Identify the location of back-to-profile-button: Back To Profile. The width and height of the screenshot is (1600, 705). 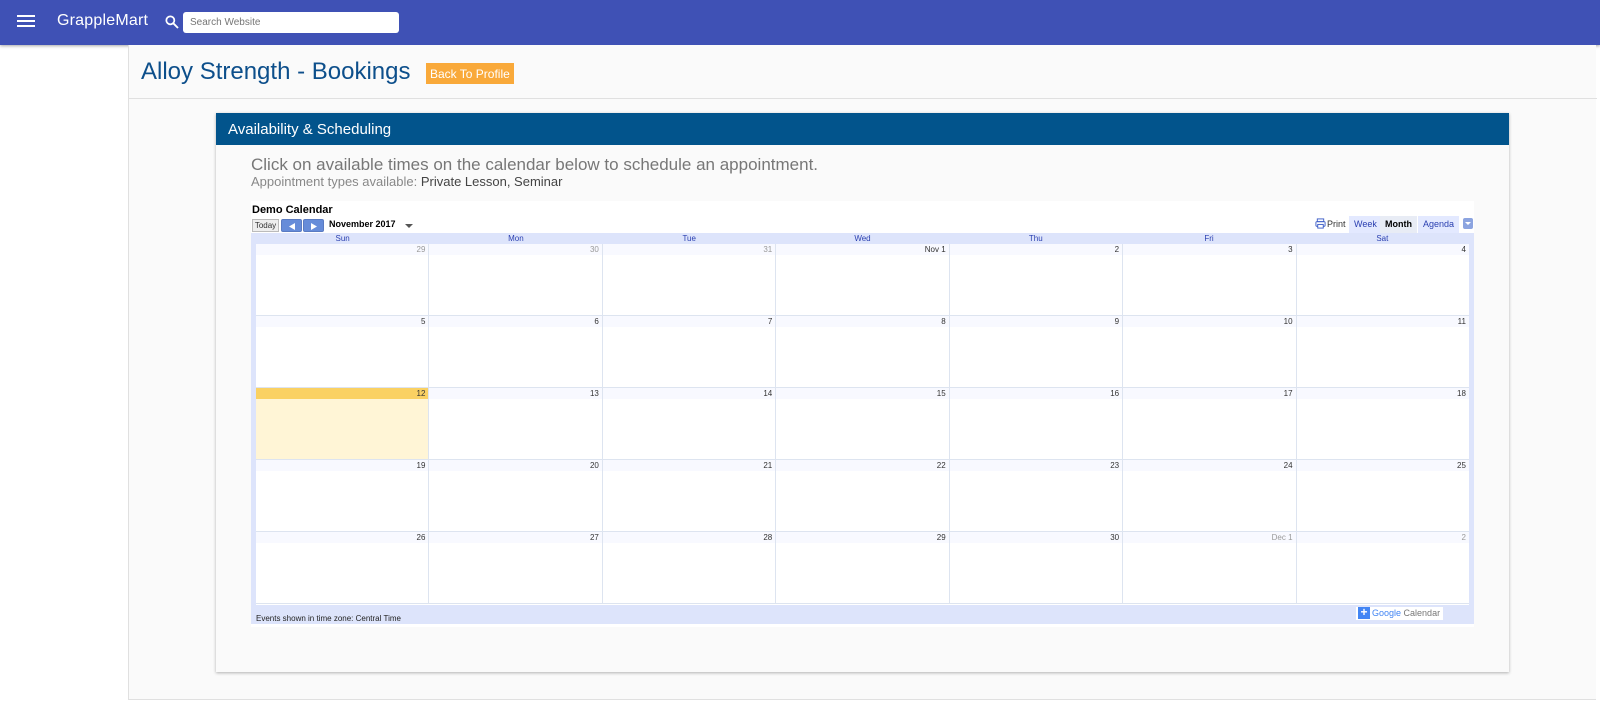
(470, 73).